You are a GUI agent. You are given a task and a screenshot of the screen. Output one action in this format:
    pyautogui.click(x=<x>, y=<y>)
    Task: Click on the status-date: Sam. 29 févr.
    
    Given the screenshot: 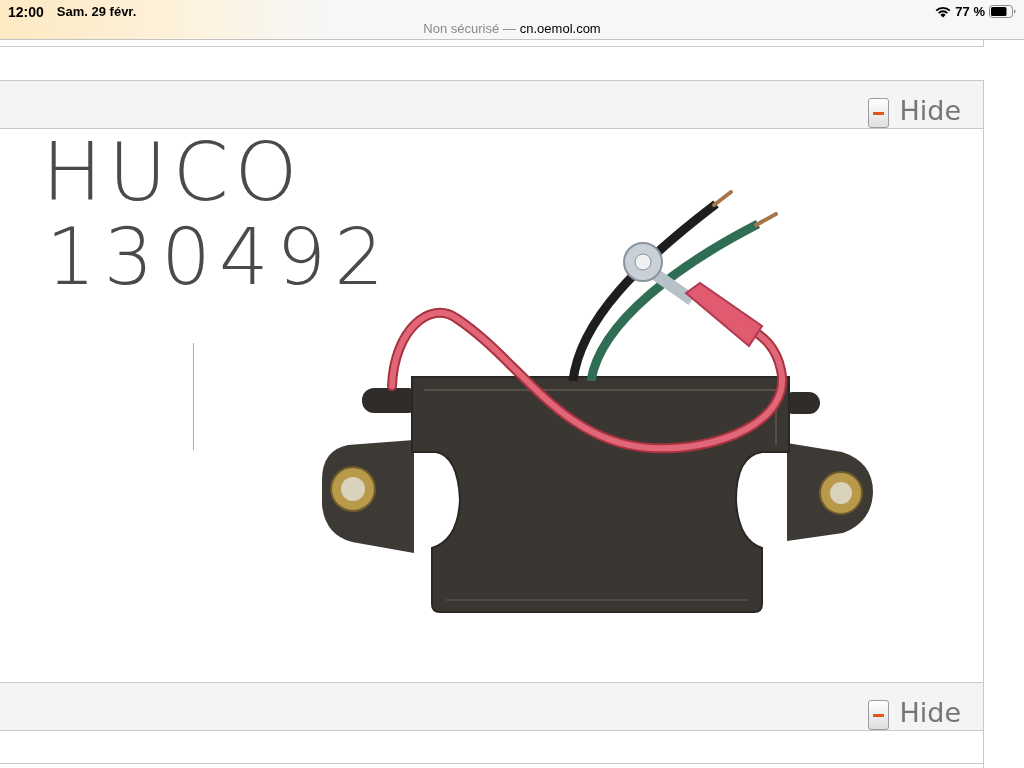 What is the action you would take?
    pyautogui.click(x=96, y=11)
    